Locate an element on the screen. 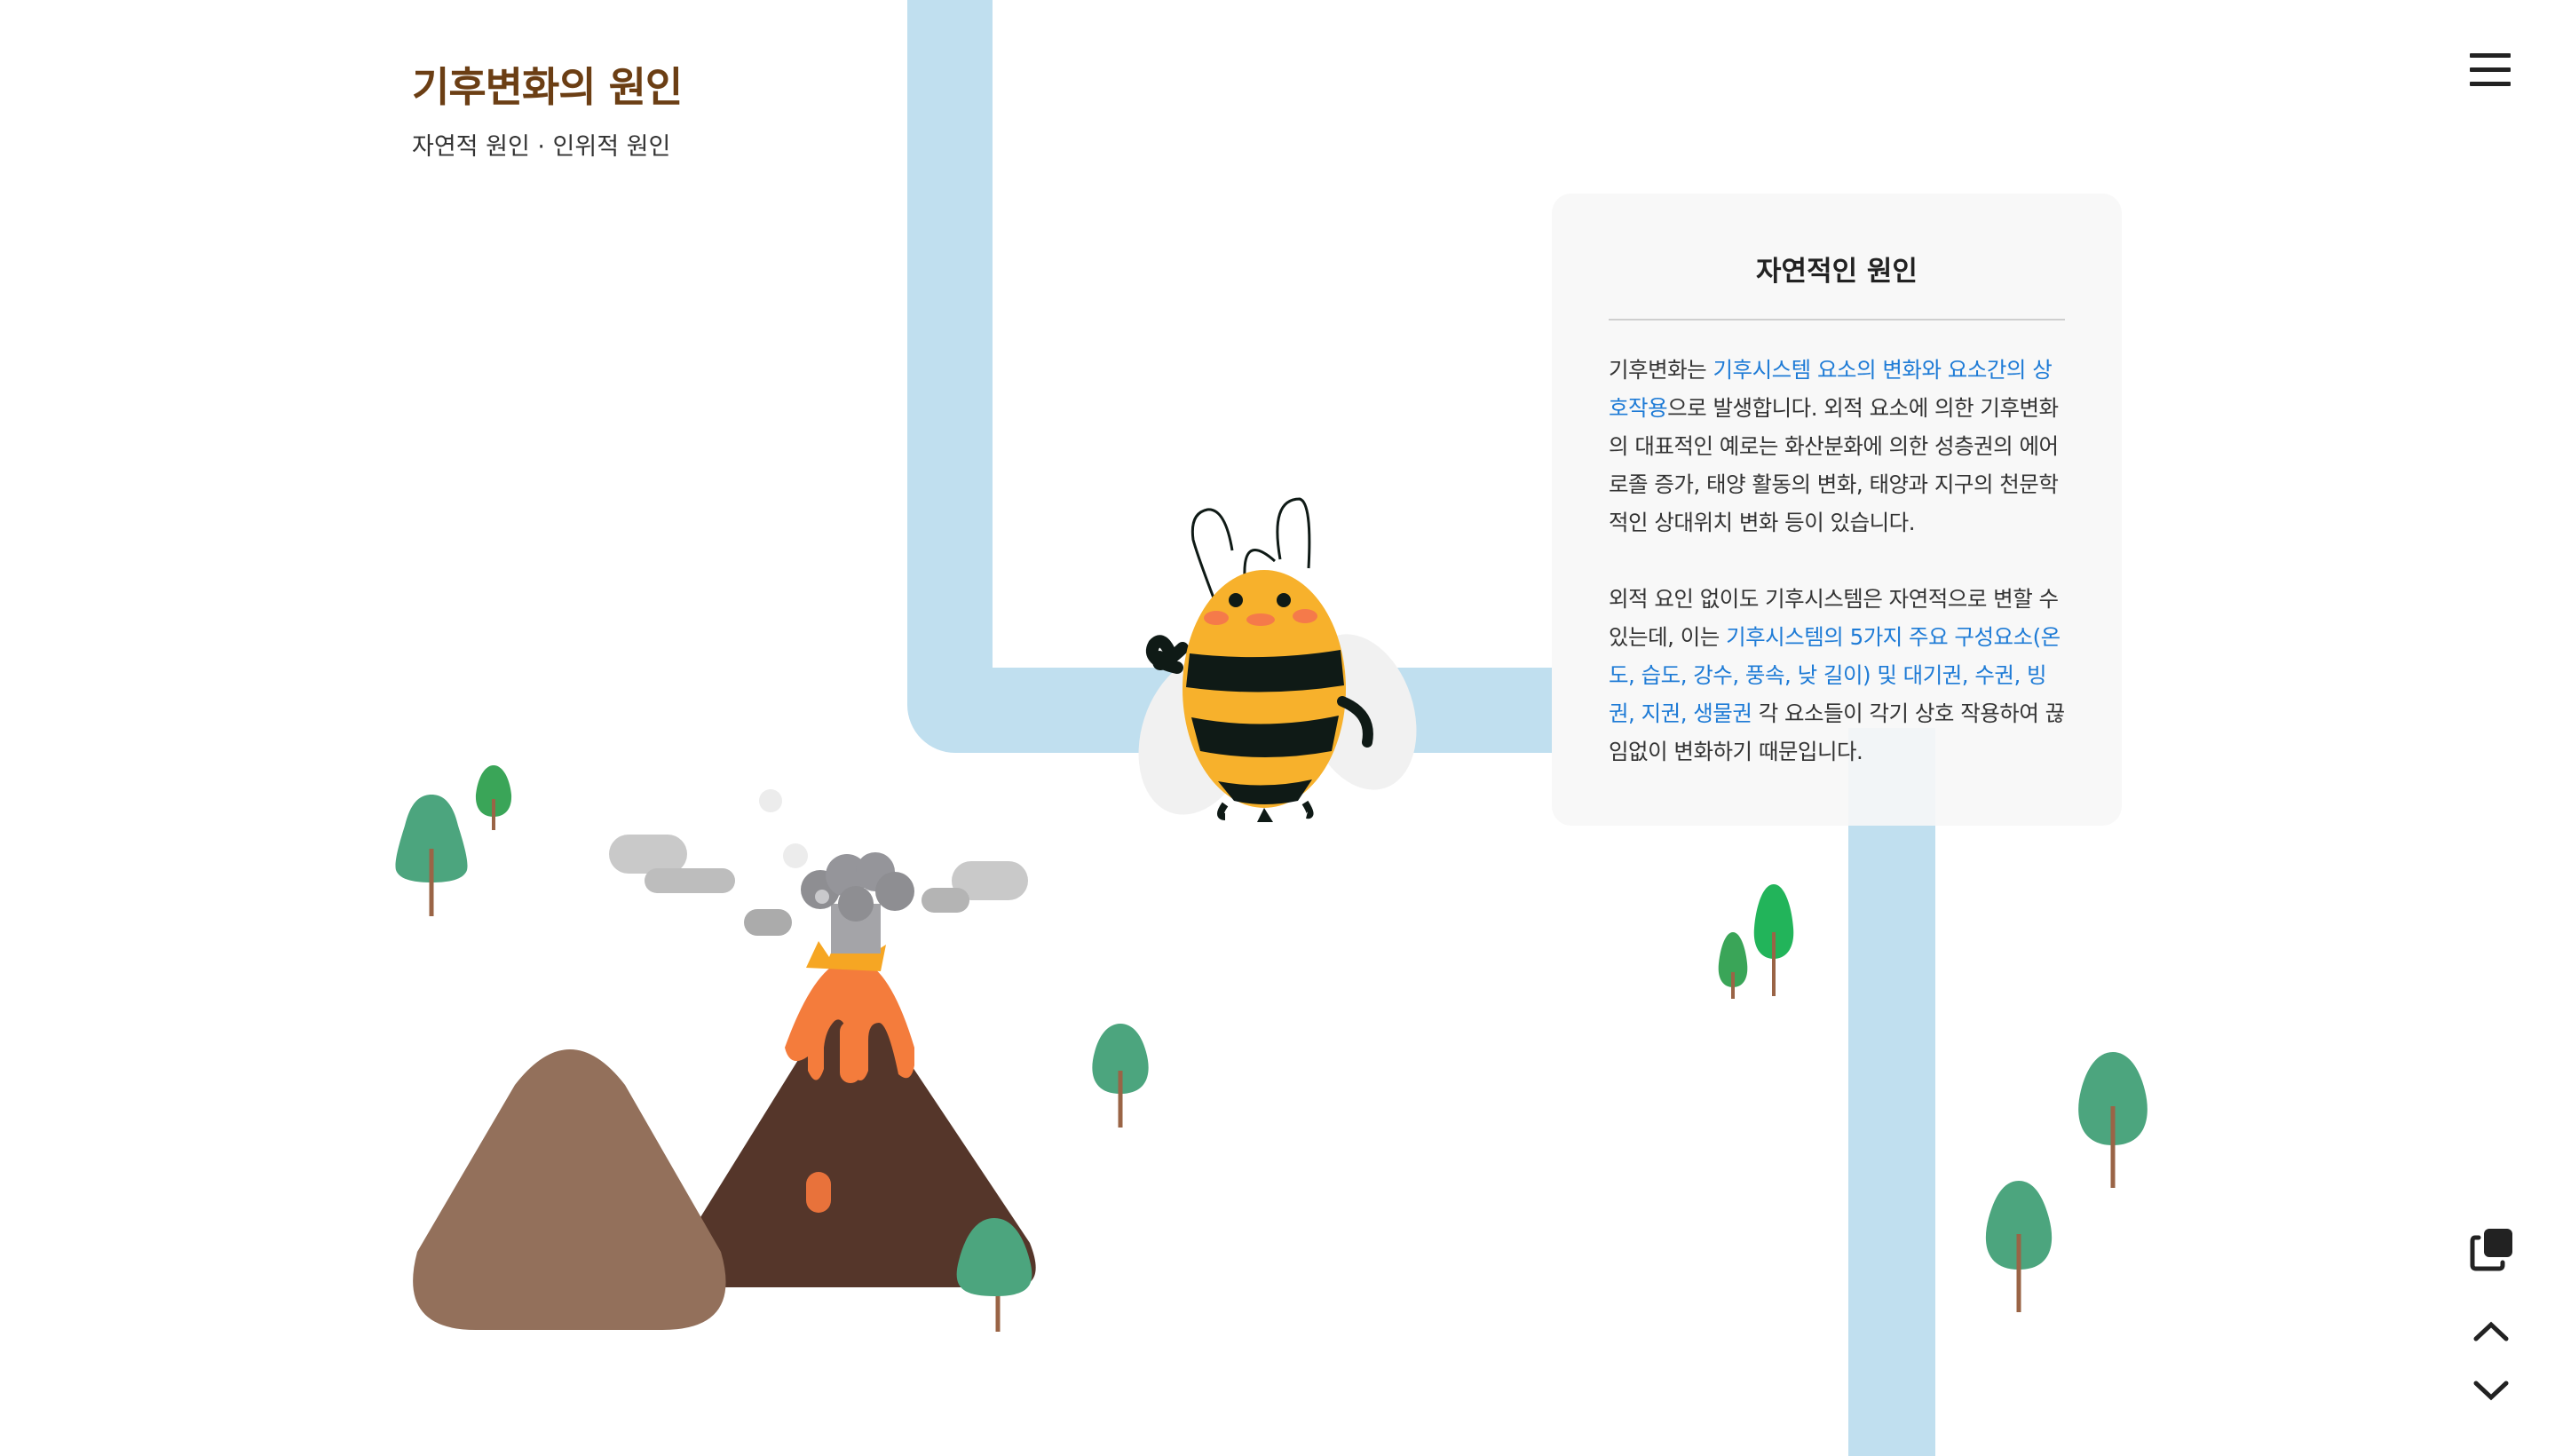 Image resolution: width=2555 pixels, height=1456 pixels. hamburger-menu-icon is located at coordinates (2490, 69).